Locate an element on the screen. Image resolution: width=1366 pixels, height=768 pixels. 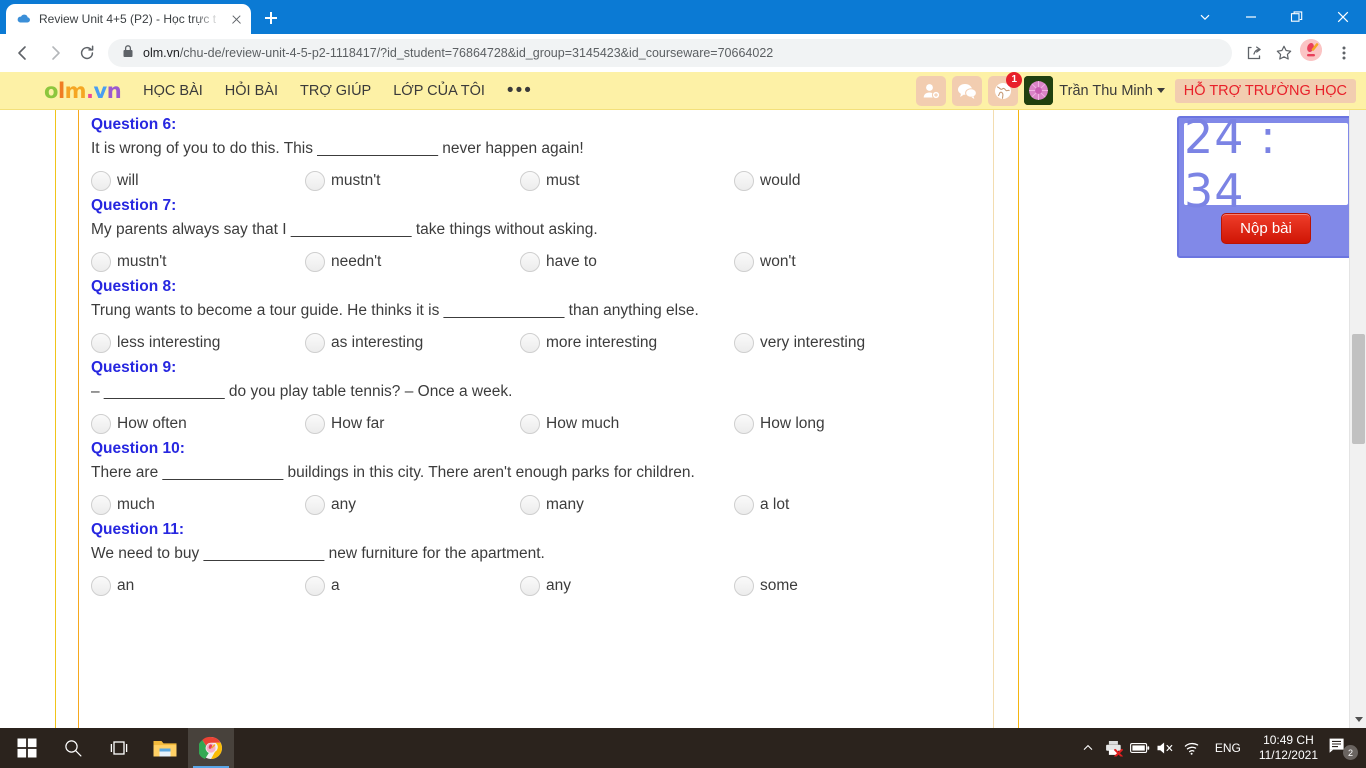
option-choice: How long is located at coordinates (779, 424).